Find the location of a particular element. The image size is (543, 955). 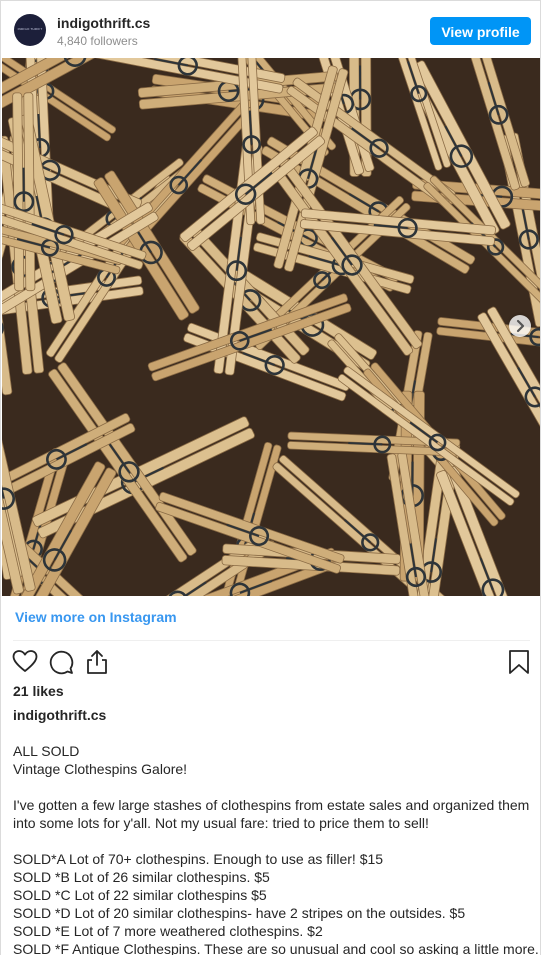

header-username: indigothrift.cs is located at coordinates (103, 23).